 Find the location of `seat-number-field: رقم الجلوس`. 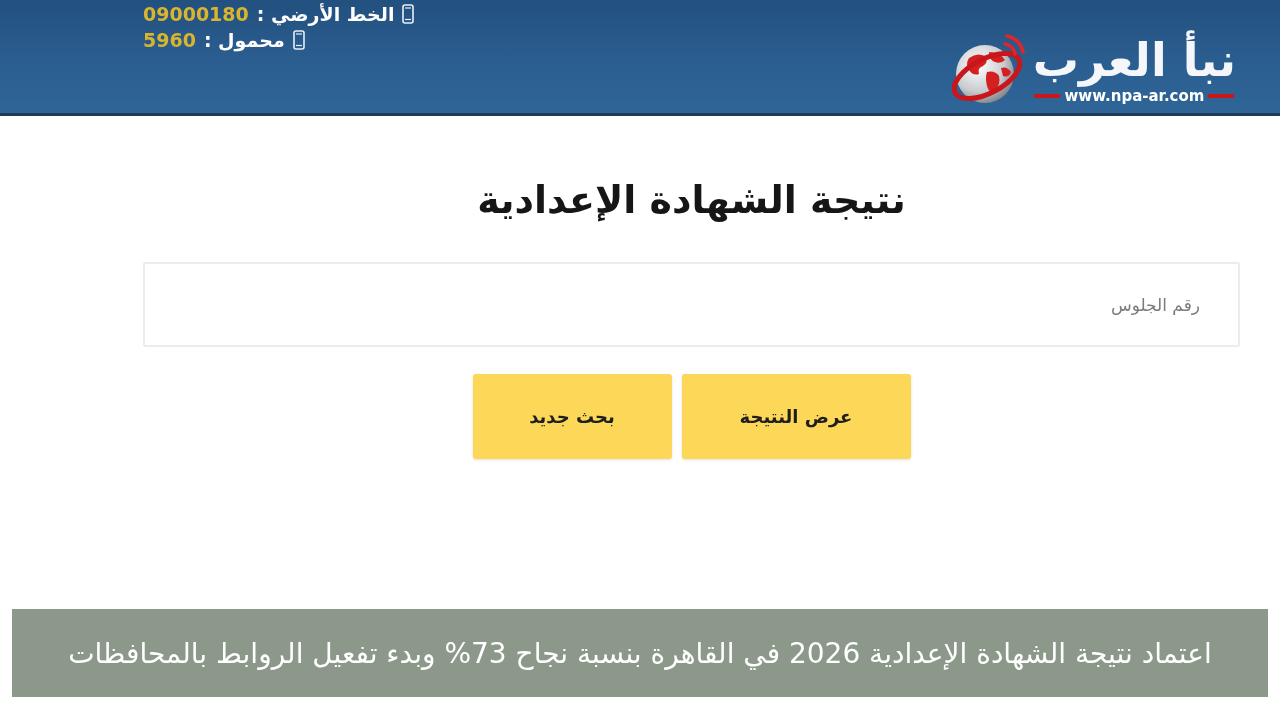

seat-number-field: رقم الجلوس is located at coordinates (691, 304).